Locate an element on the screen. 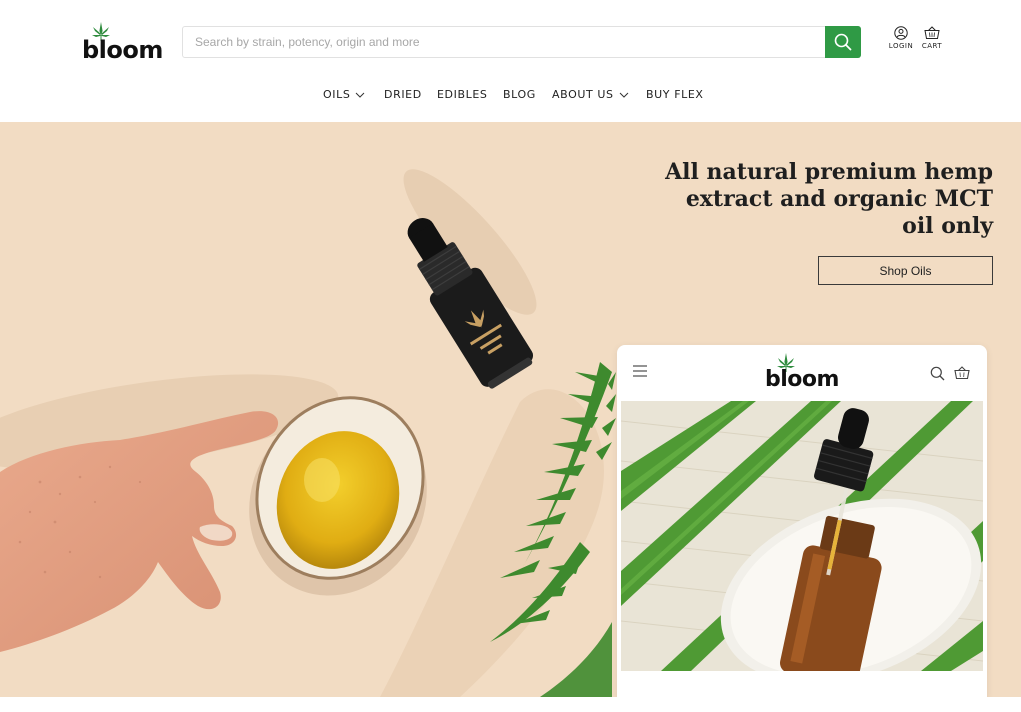  search-button is located at coordinates (843, 42).